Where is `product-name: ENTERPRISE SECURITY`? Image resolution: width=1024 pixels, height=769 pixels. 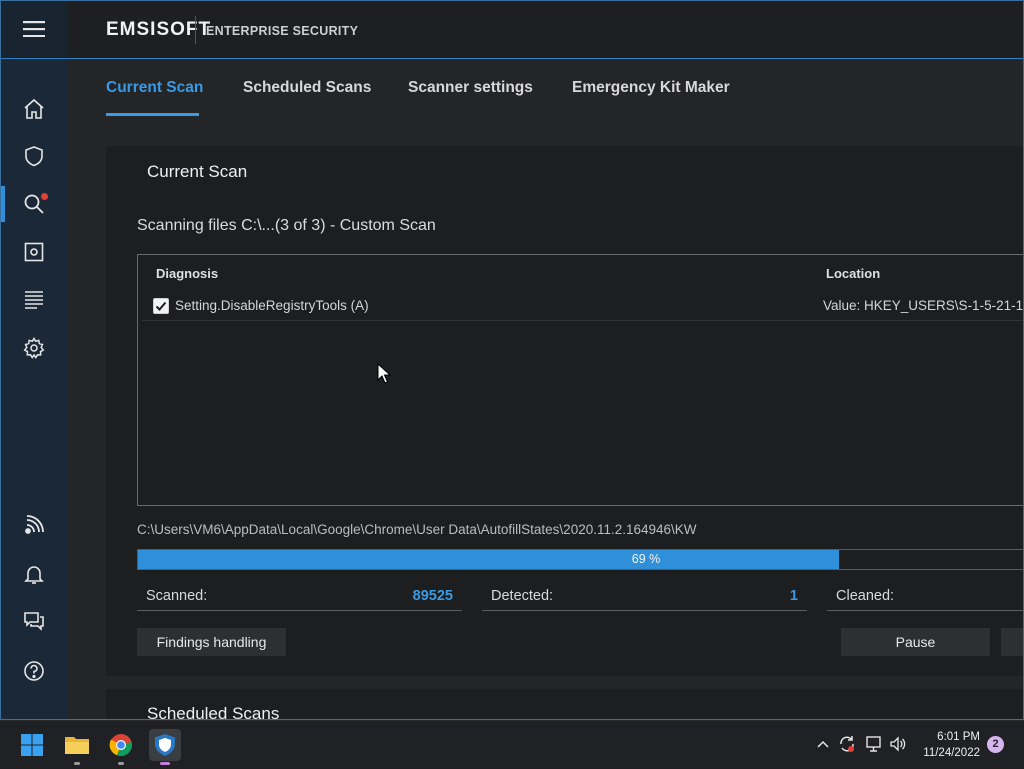
product-name: ENTERPRISE SECURITY is located at coordinates (282, 31).